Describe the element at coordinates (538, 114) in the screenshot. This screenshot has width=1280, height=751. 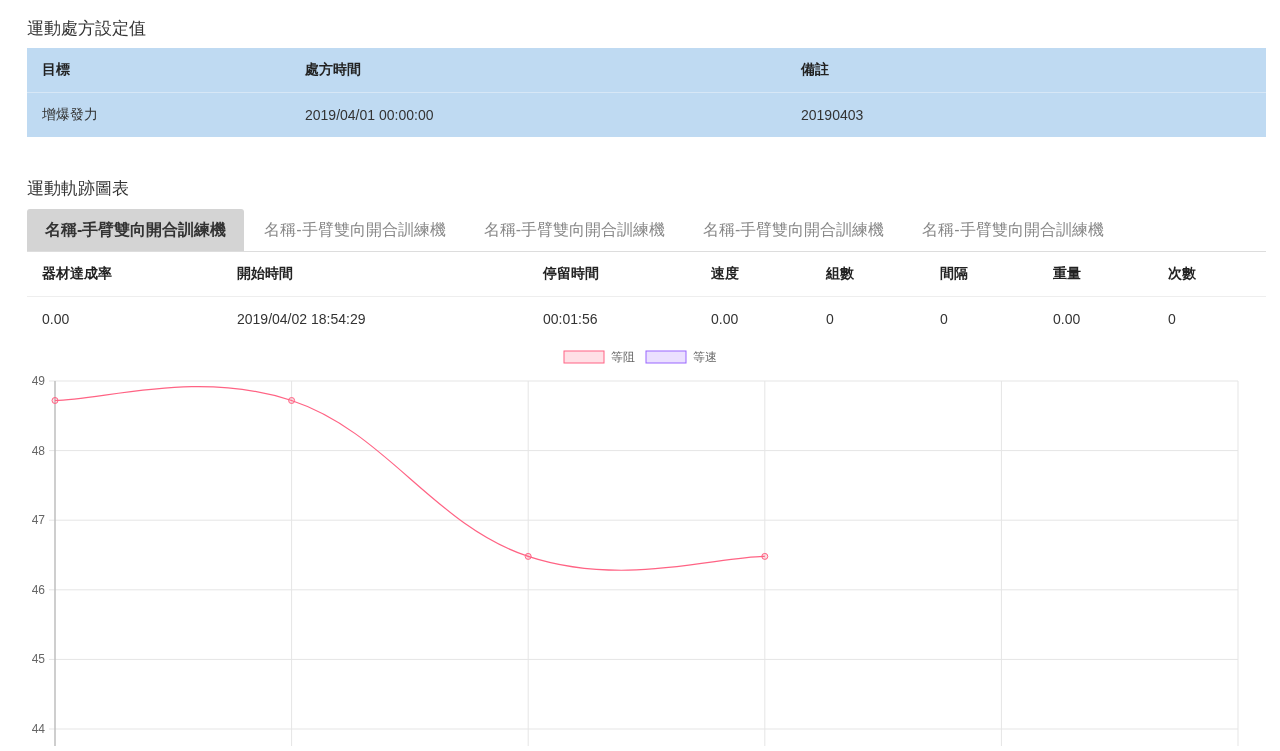
I see `table-cell: 2019/04/01 00:00:00` at that location.